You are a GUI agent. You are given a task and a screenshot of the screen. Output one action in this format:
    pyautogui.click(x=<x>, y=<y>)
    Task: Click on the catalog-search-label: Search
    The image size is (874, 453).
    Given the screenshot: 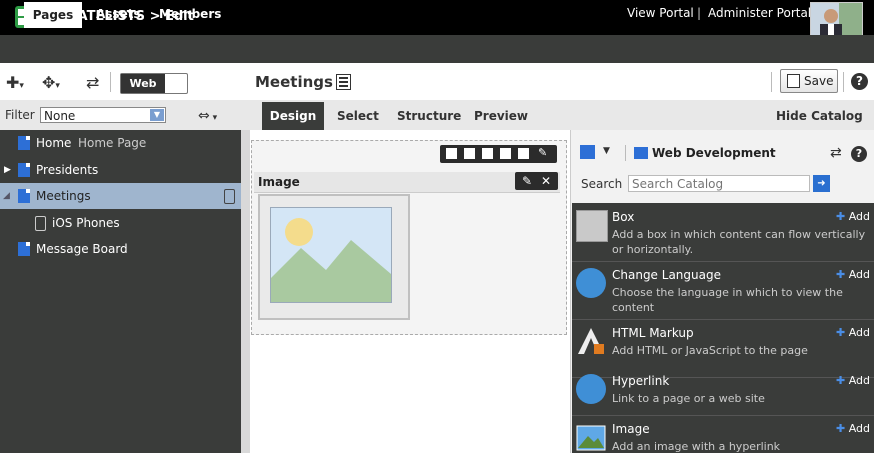 What is the action you would take?
    pyautogui.click(x=602, y=184)
    